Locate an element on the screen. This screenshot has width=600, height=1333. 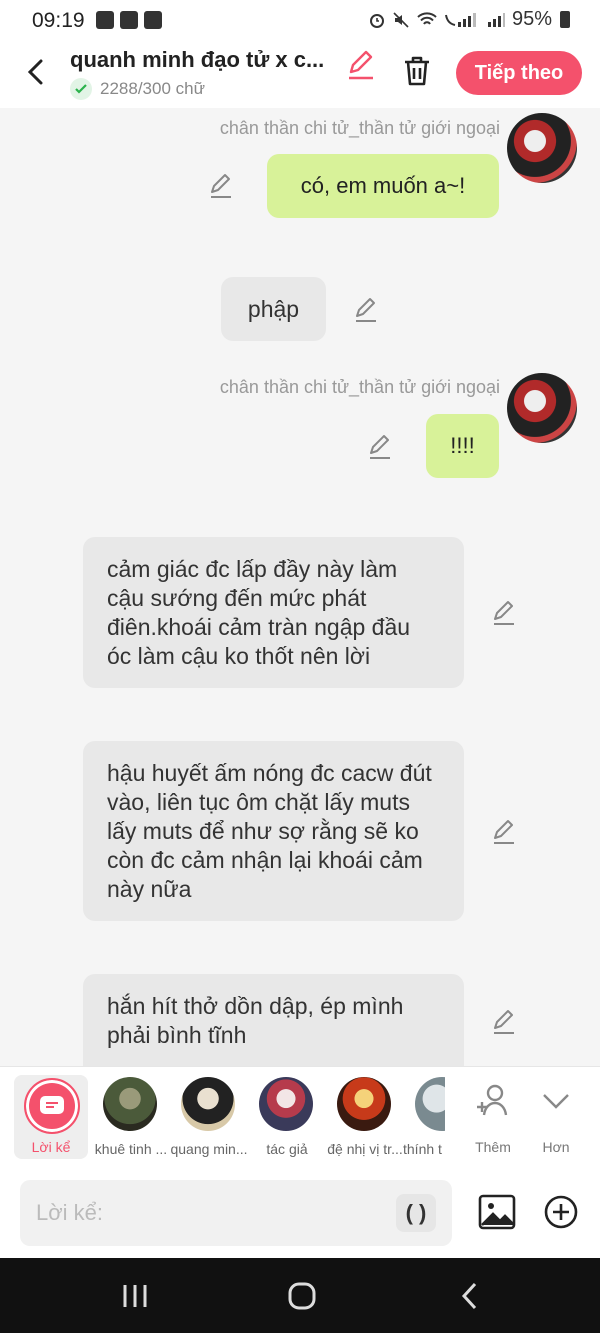
system-icons: 95% is located at coordinates (469, 19).